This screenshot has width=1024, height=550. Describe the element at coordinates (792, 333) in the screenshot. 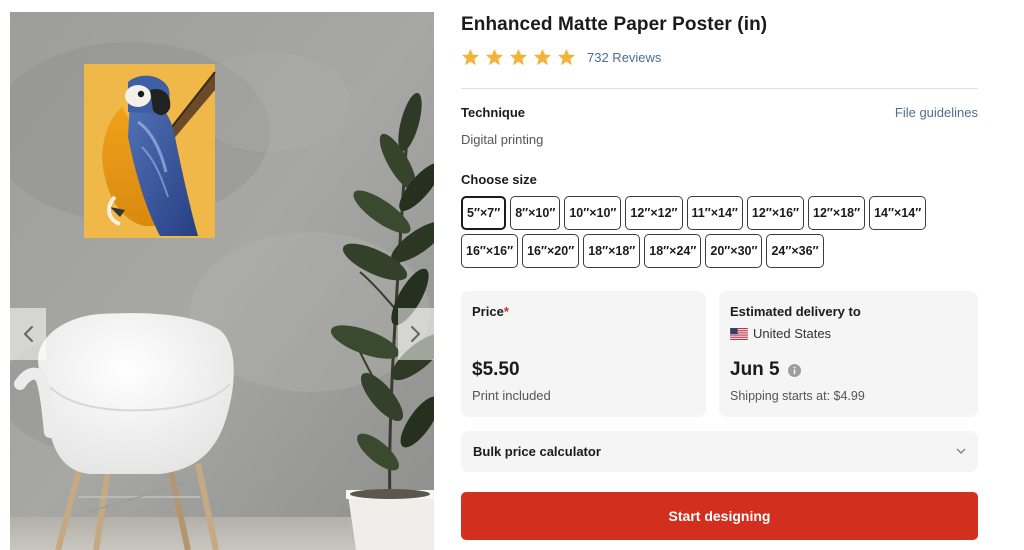

I see `country-name: United States` at that location.